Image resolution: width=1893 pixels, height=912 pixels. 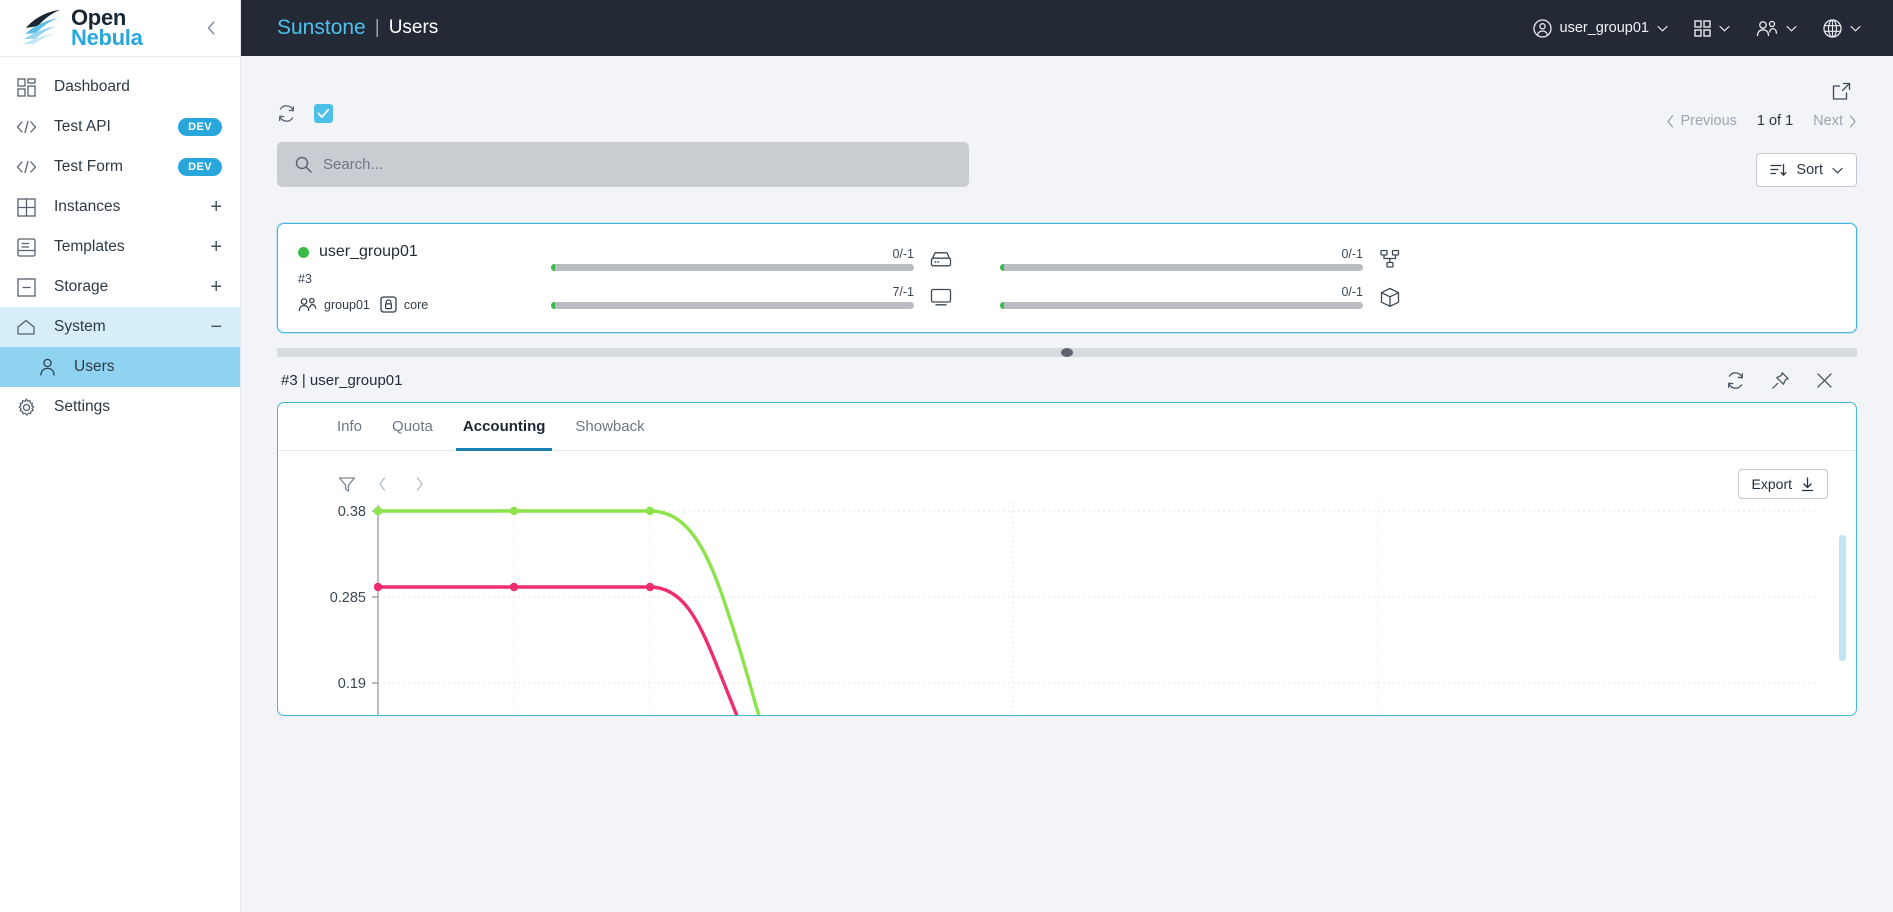 I want to click on previous-page-button: Previous, so click(x=1701, y=121).